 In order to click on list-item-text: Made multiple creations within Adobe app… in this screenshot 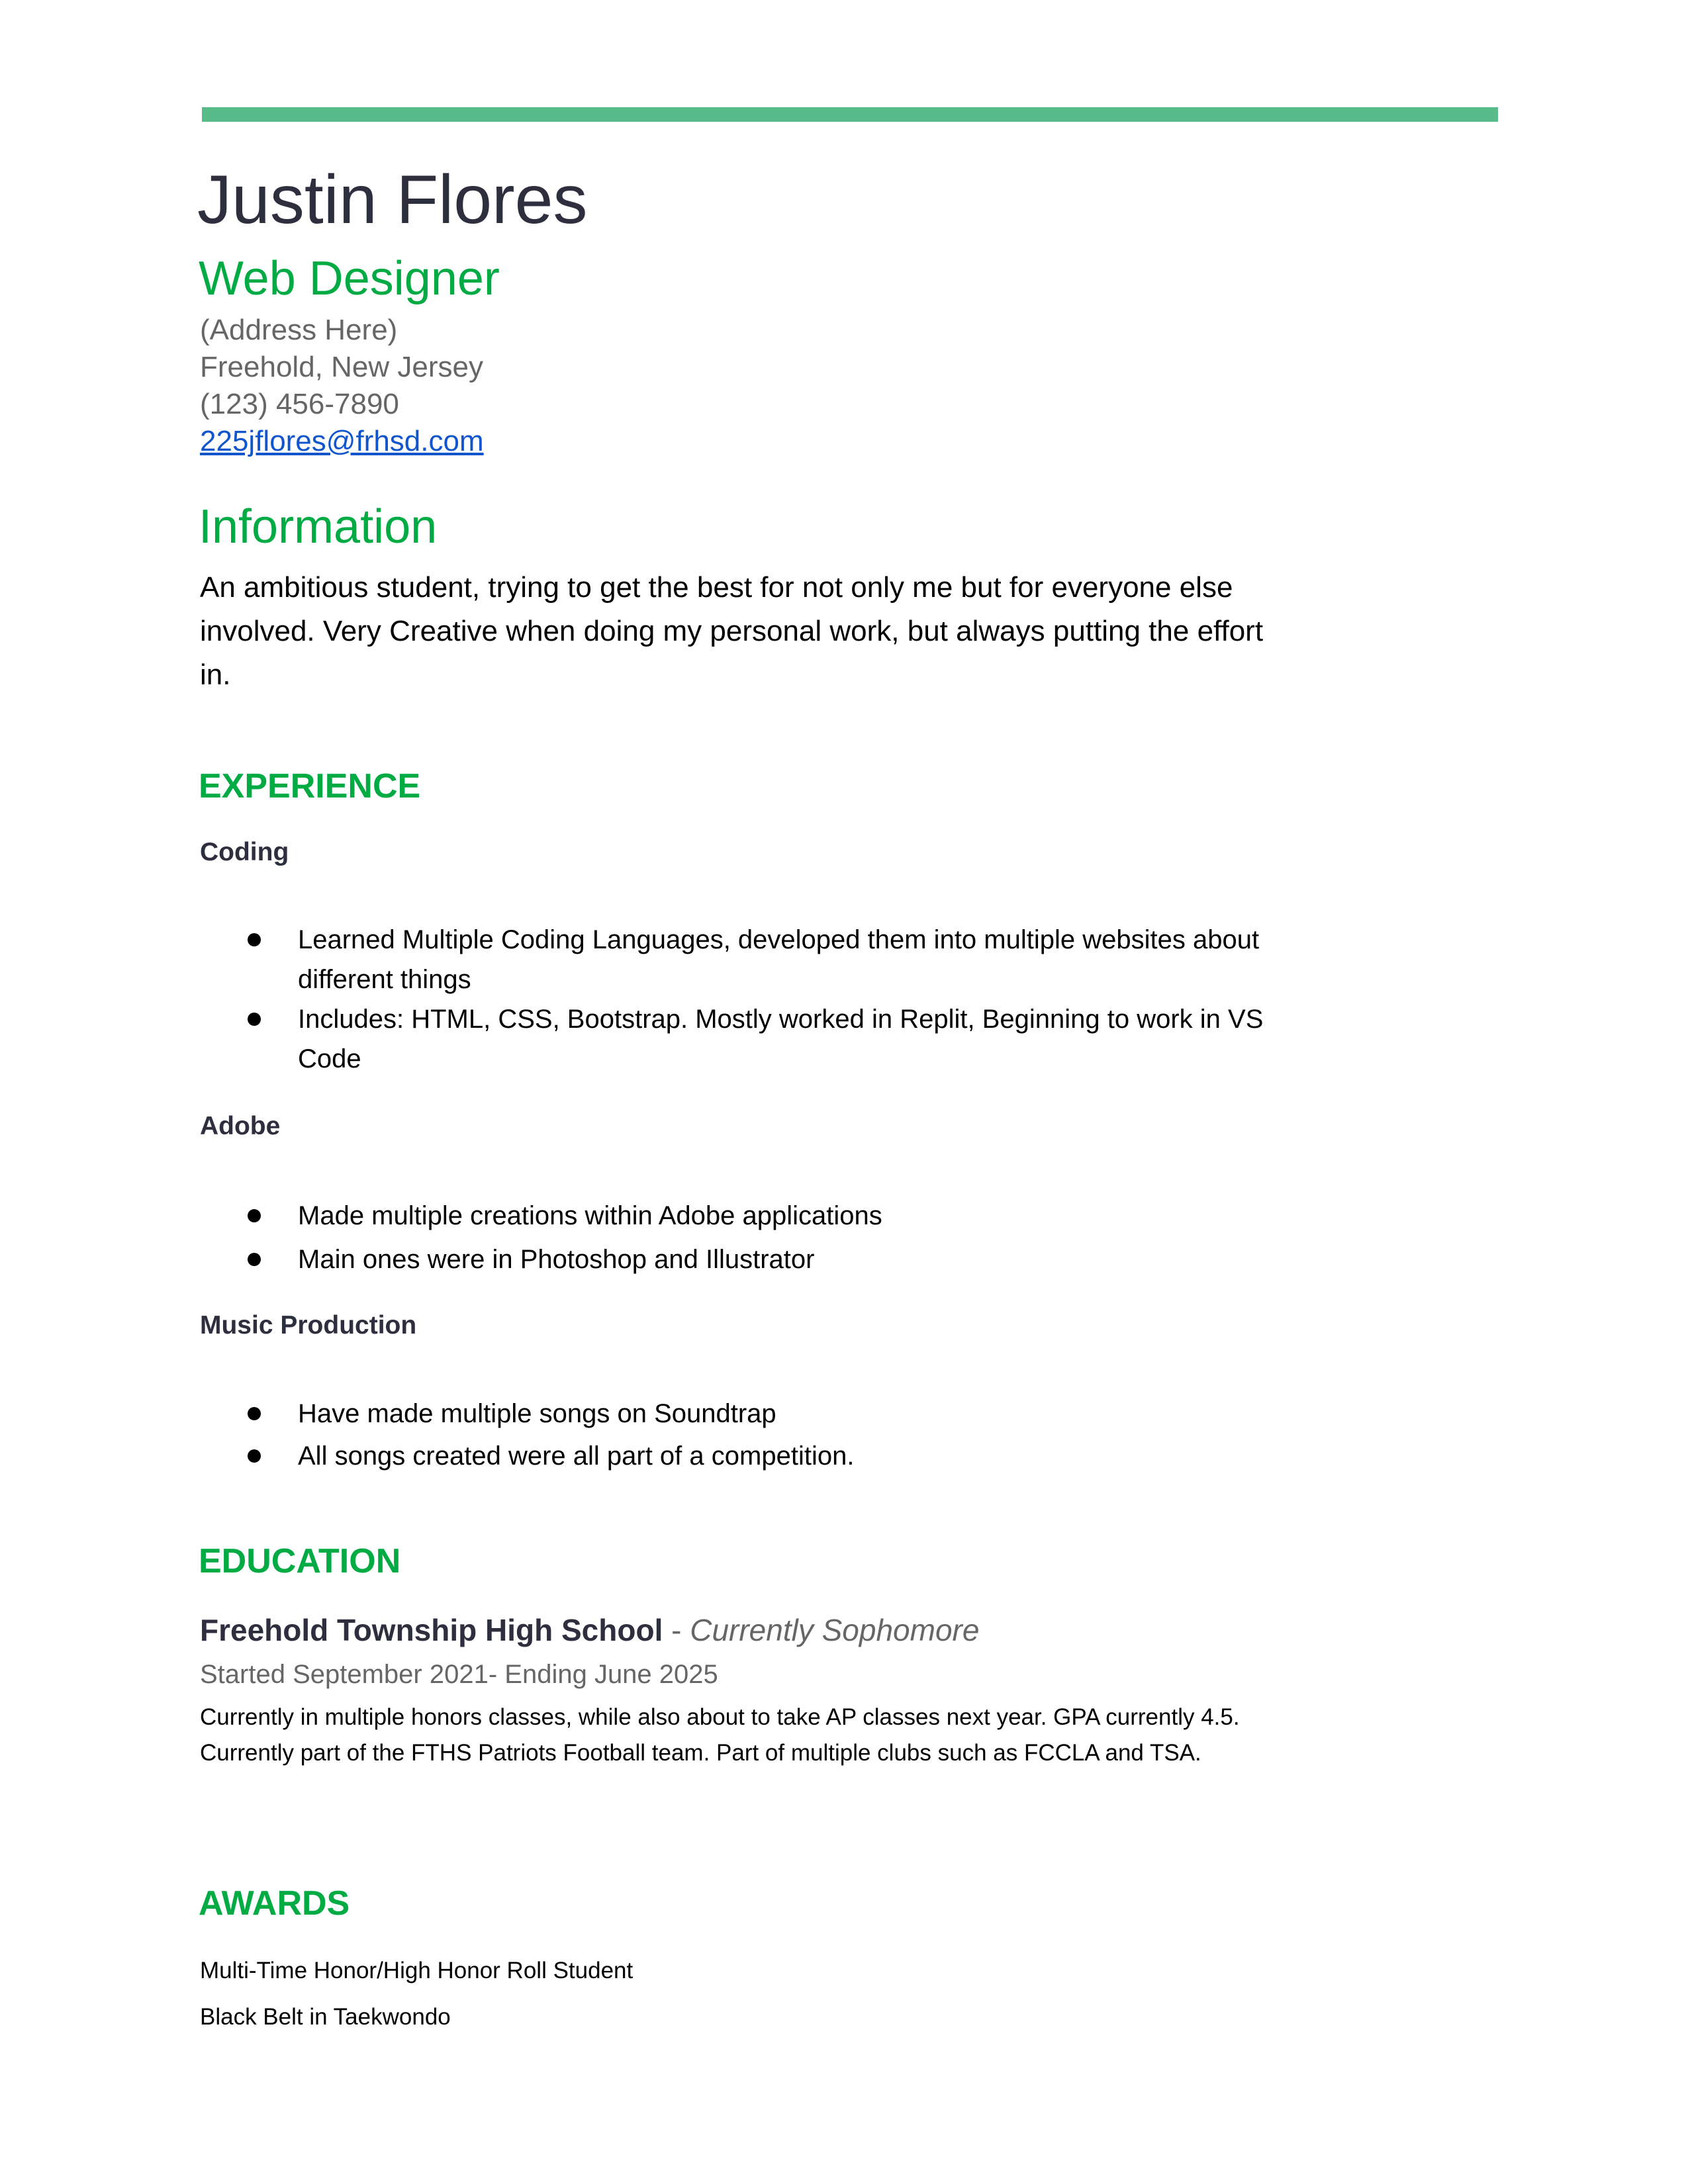, I will do `click(590, 1215)`.